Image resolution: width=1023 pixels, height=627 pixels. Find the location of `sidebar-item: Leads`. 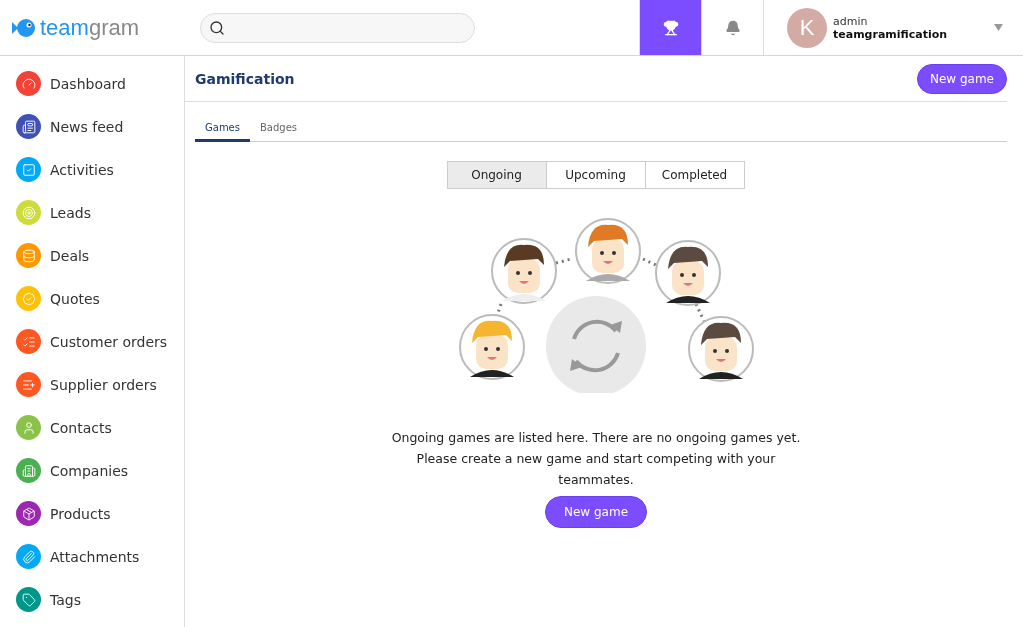

sidebar-item: Leads is located at coordinates (92, 212).